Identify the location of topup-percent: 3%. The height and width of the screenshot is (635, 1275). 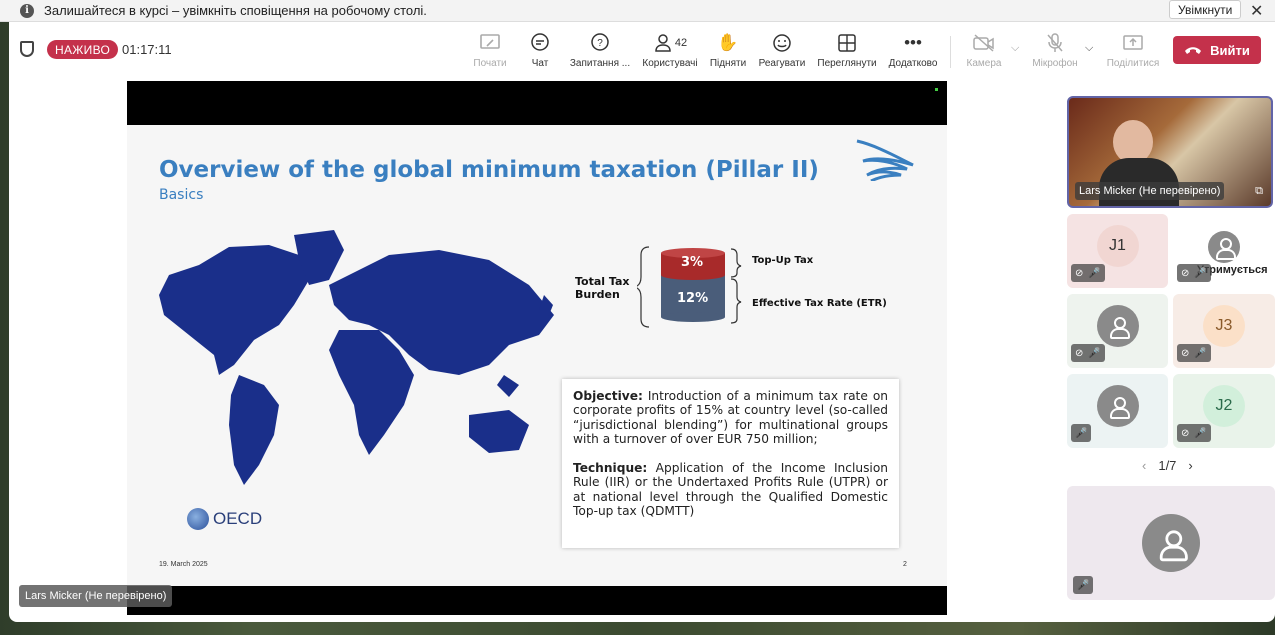
(692, 262).